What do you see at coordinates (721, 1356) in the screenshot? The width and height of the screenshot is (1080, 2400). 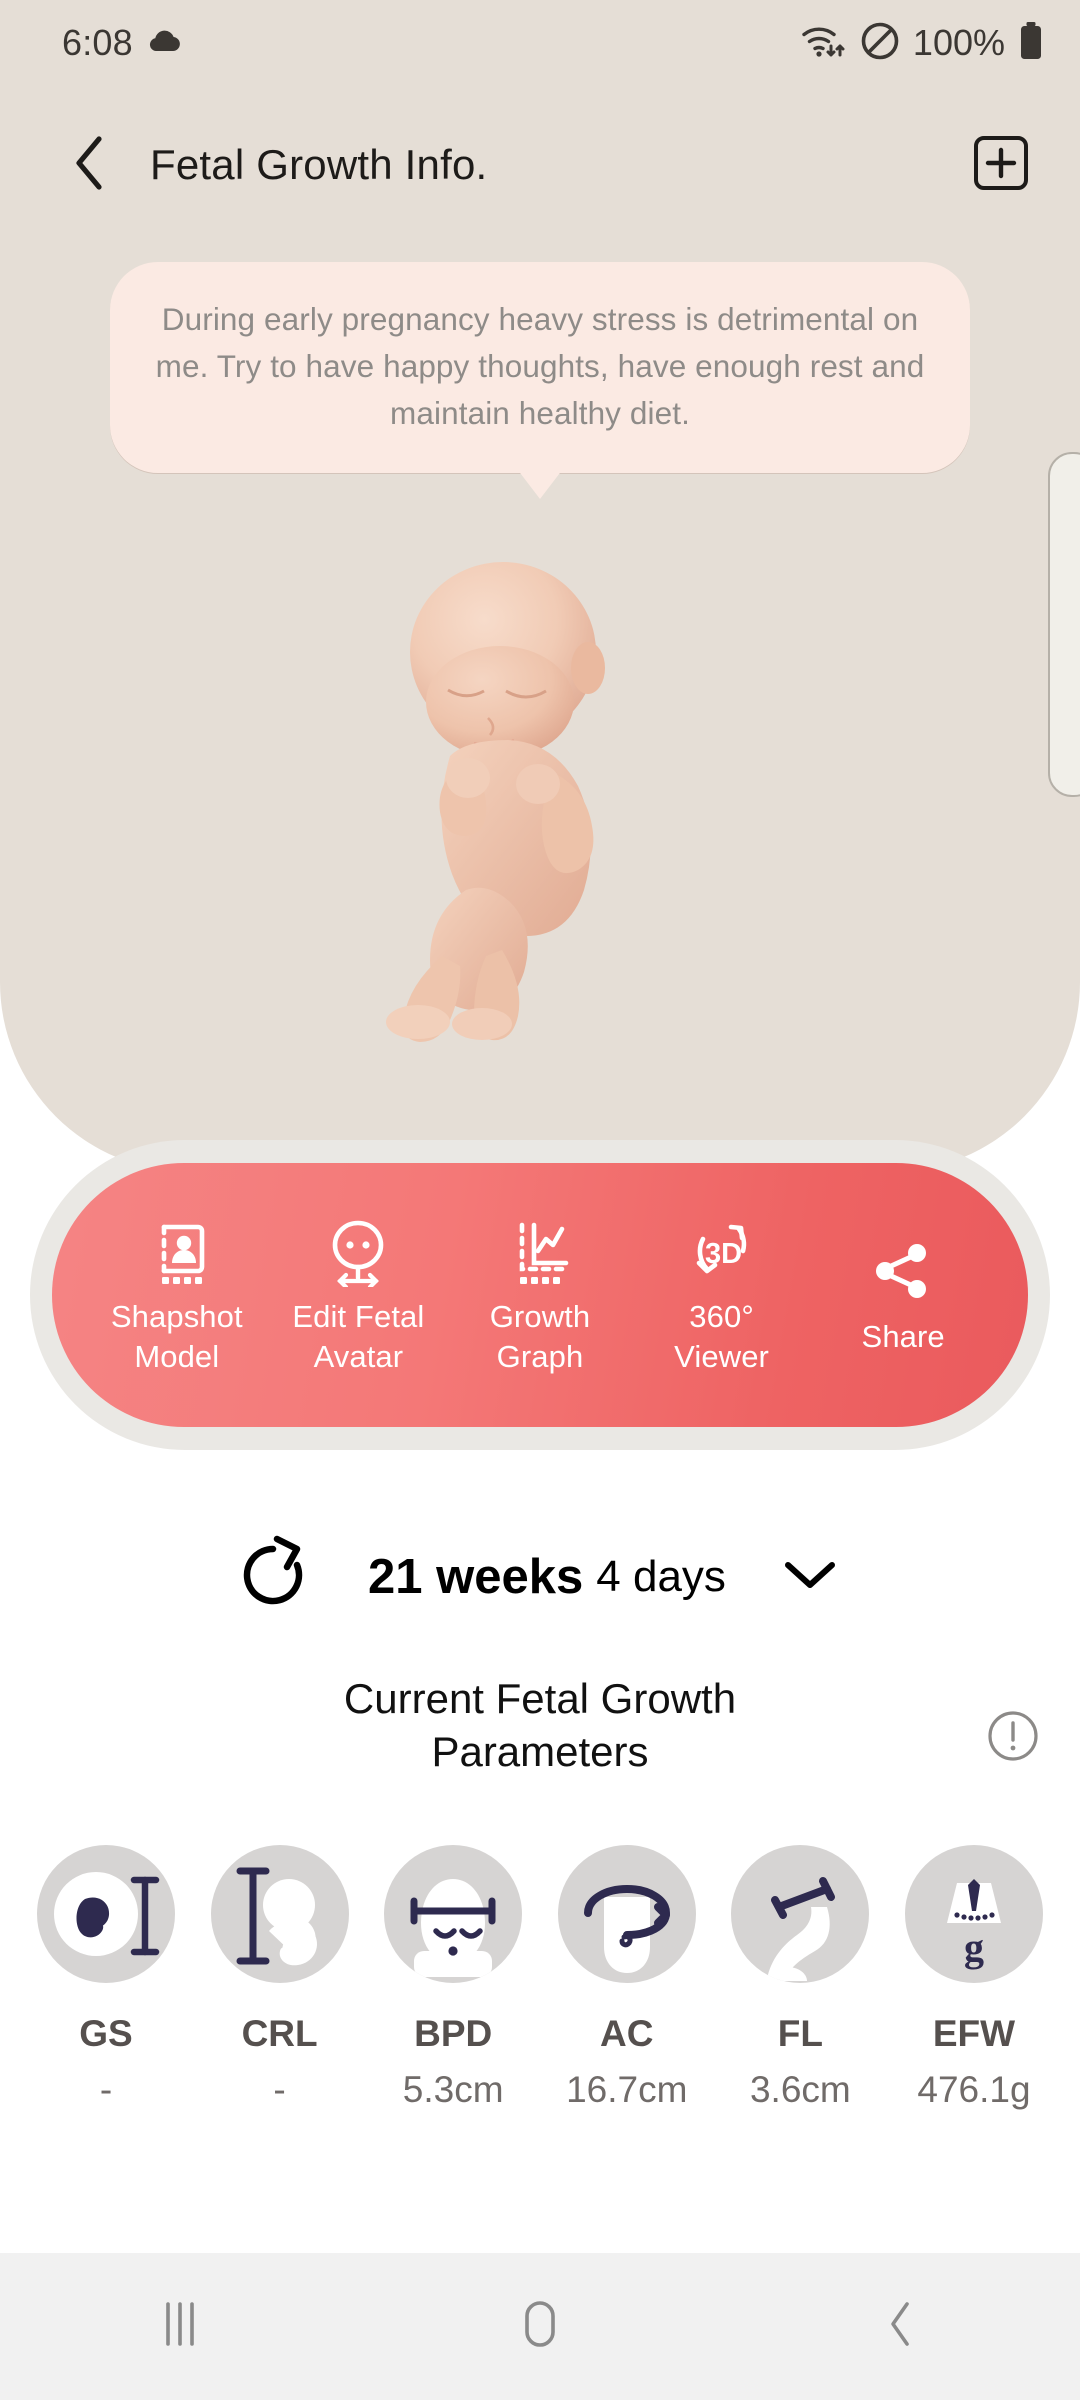 I see `viewer-360-label-line2: Viewer` at bounding box center [721, 1356].